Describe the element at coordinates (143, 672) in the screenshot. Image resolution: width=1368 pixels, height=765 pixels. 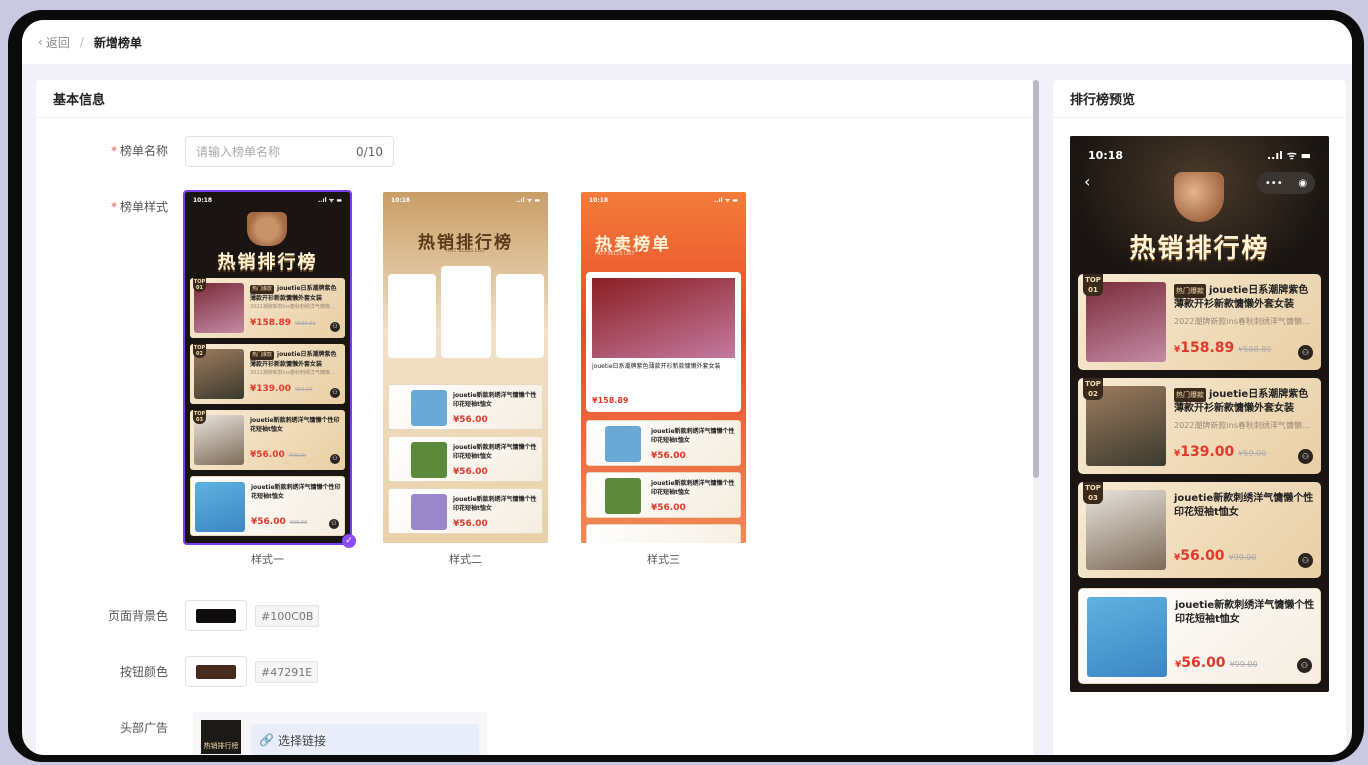
I see `button-color-label: 按钮颜色` at that location.